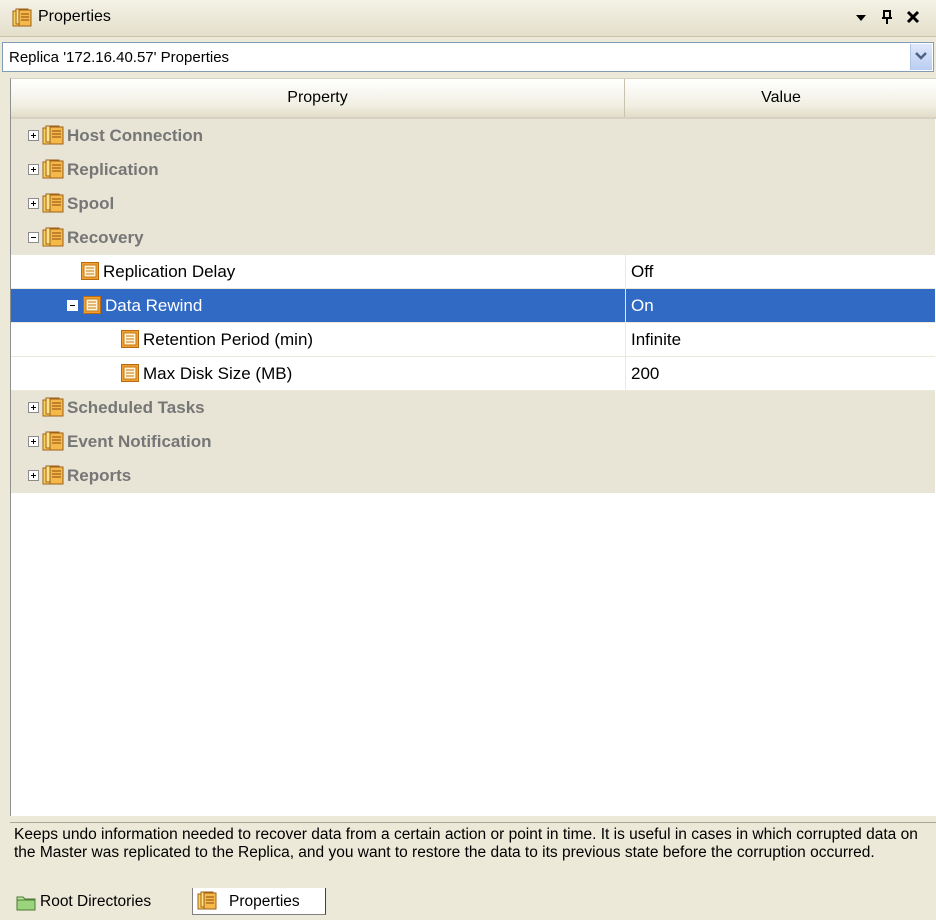 The image size is (936, 920). I want to click on grid-header: Property Value, so click(473, 99).